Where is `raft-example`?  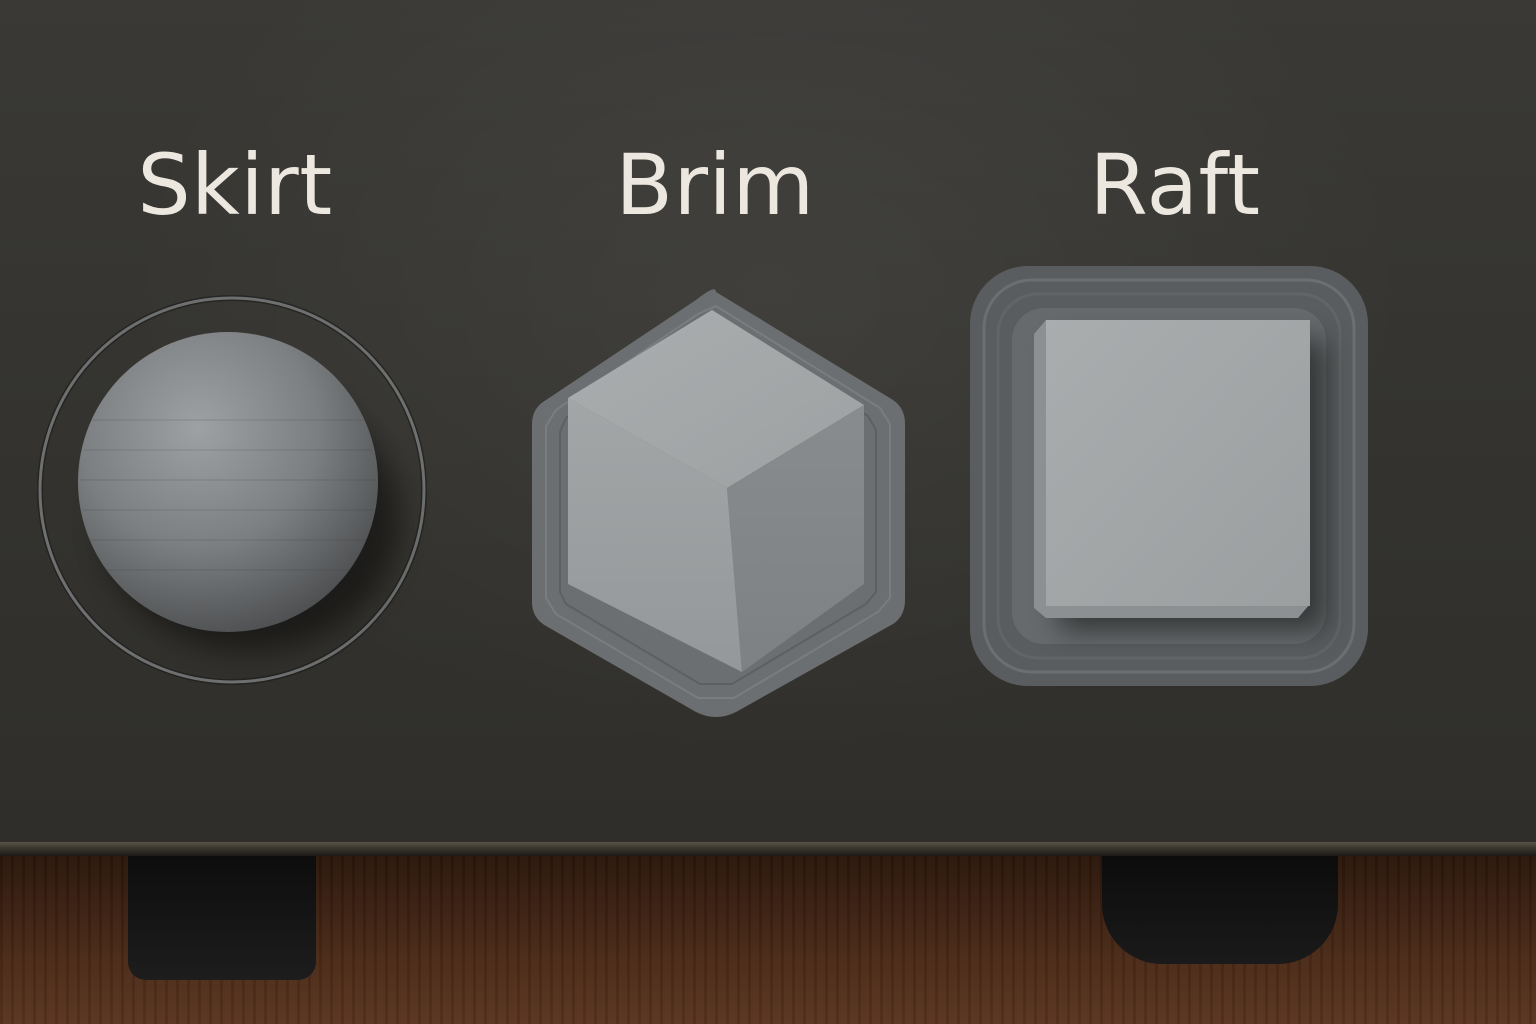
raft-example is located at coordinates (1169, 476).